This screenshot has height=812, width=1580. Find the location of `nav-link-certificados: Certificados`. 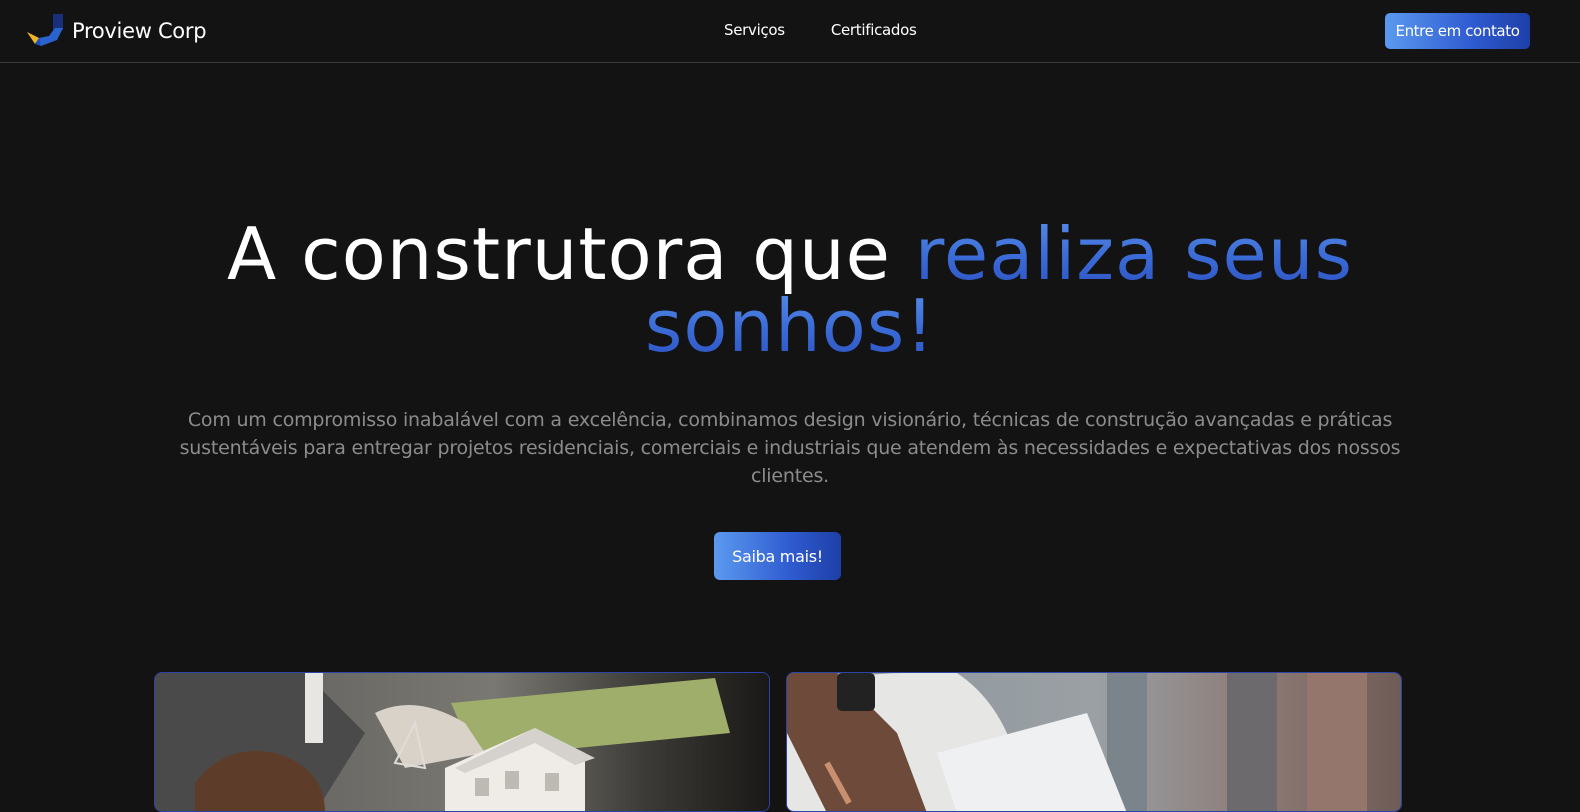

nav-link-certificados: Certificados is located at coordinates (874, 30).